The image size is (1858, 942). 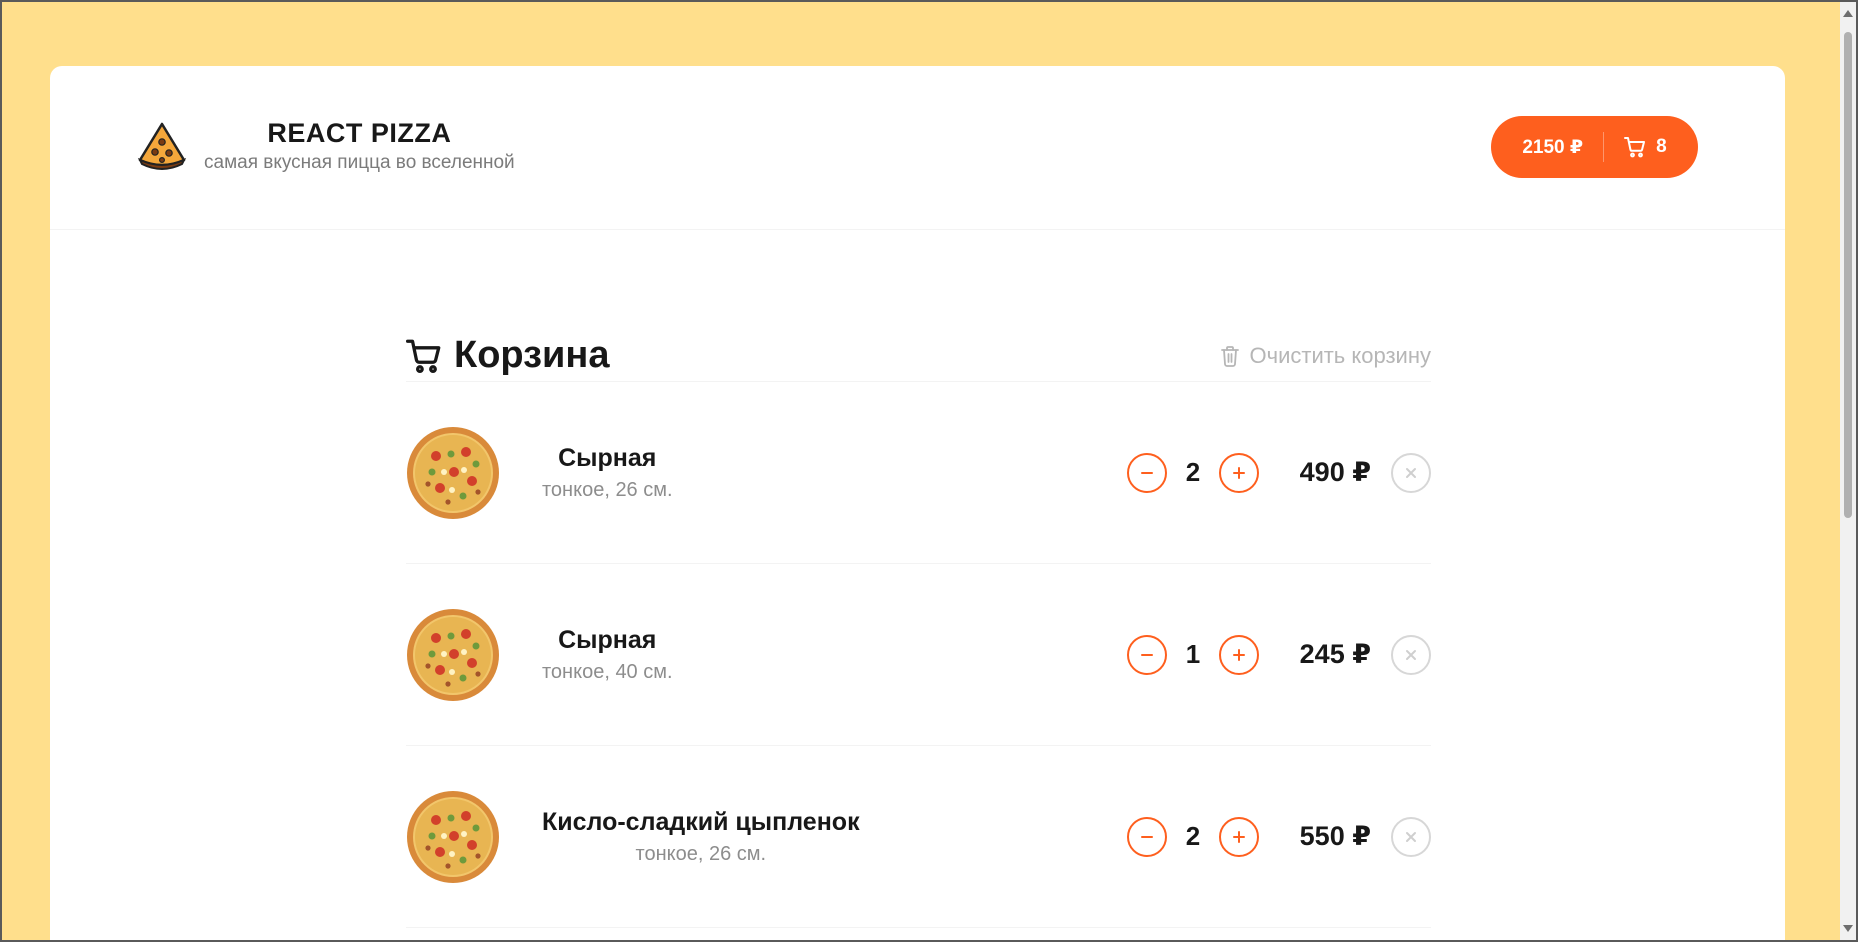 What do you see at coordinates (532, 355) in the screenshot?
I see `cart-title-text: Корзина` at bounding box center [532, 355].